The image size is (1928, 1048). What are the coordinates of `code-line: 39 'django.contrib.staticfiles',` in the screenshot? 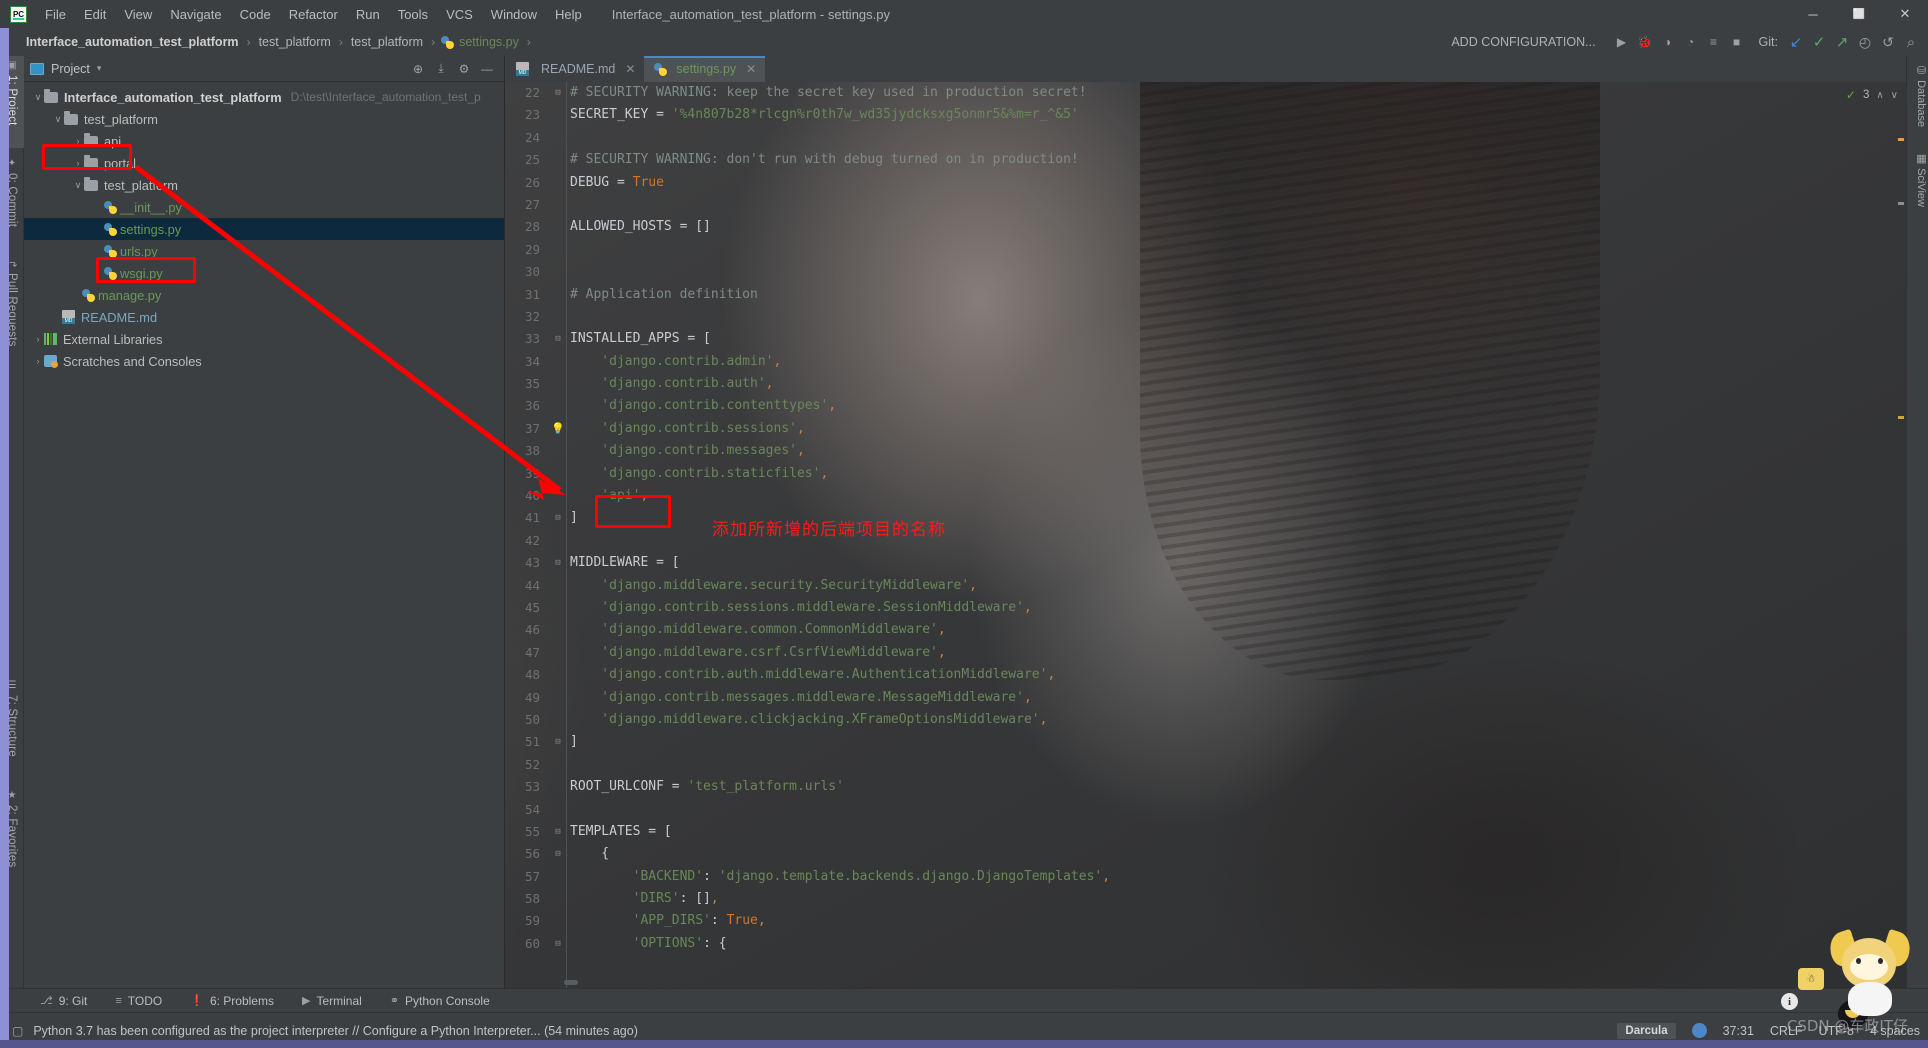 It's located at (1206, 474).